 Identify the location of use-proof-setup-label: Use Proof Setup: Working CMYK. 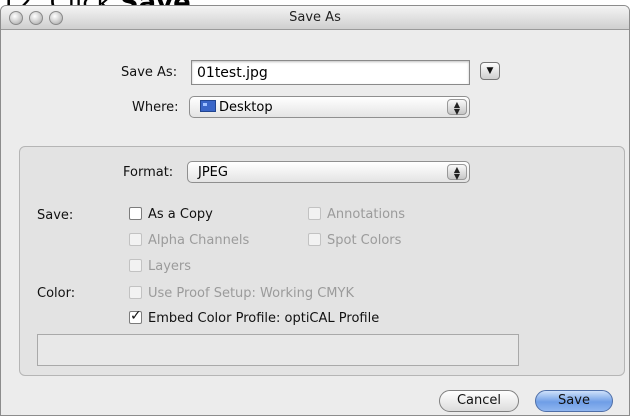
(251, 293).